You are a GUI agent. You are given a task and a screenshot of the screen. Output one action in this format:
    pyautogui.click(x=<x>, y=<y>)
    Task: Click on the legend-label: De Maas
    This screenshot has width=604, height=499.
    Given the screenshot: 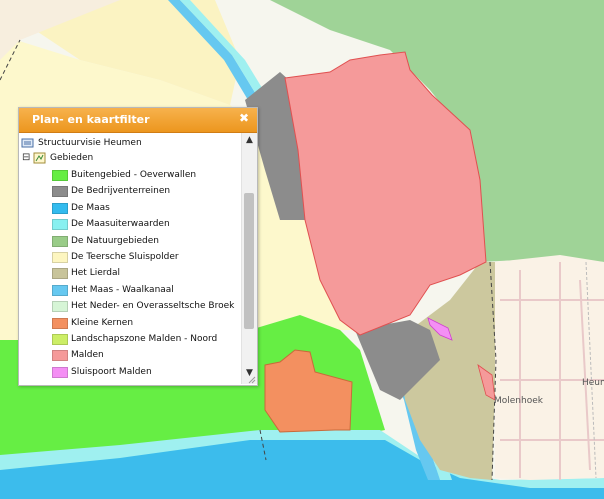 What is the action you would take?
    pyautogui.click(x=90, y=207)
    